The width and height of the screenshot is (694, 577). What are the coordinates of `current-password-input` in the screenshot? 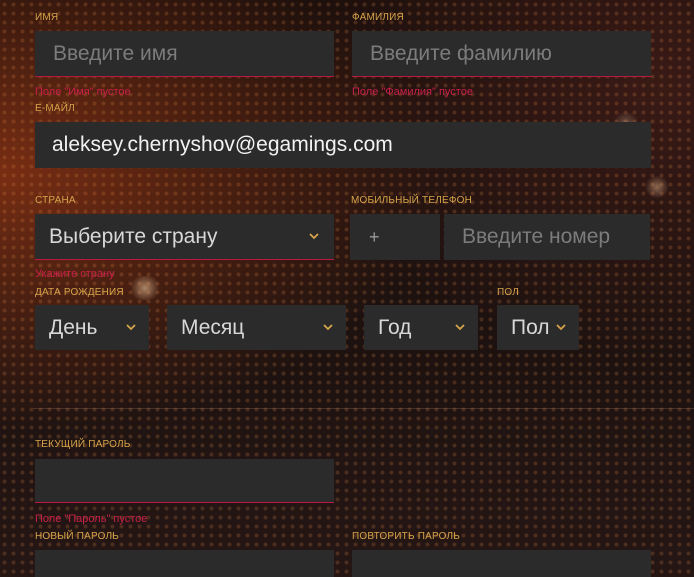 It's located at (184, 481).